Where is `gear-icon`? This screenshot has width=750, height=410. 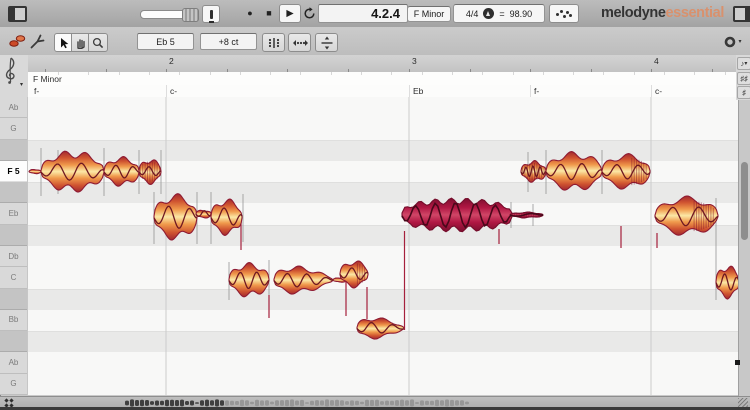
gear-icon is located at coordinates (730, 41).